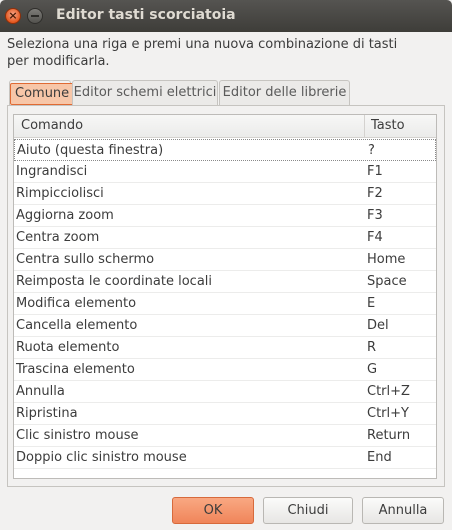  I want to click on table-row: Ripristina Ctrl+Y, so click(225, 414).